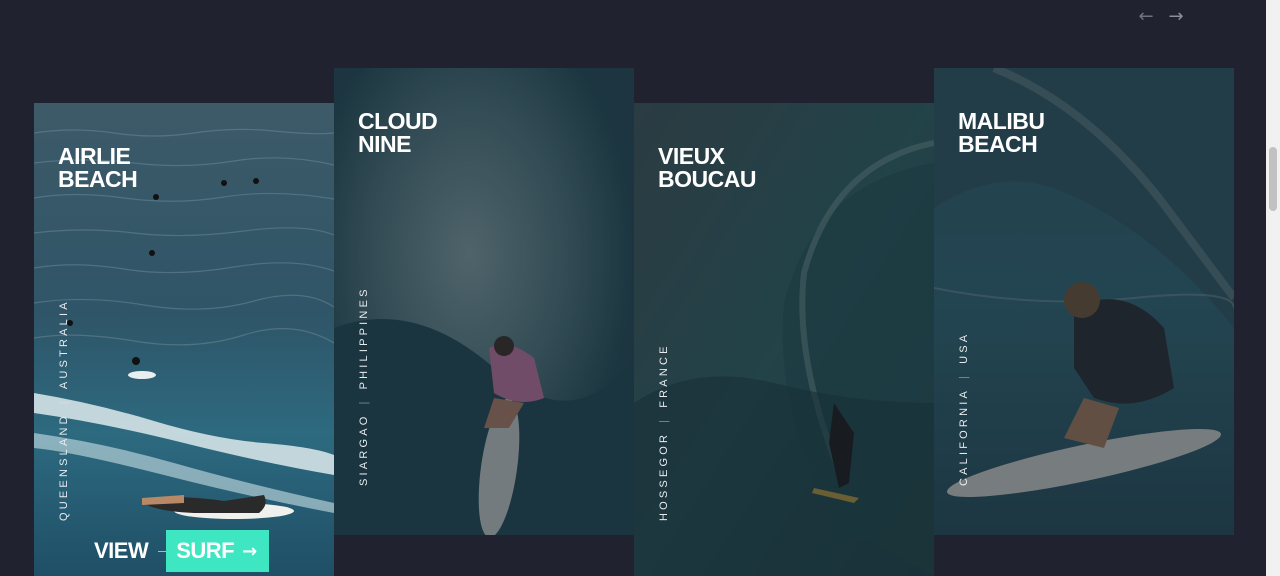  Describe the element at coordinates (121, 550) in the screenshot. I see `view-label: VIEW` at that location.